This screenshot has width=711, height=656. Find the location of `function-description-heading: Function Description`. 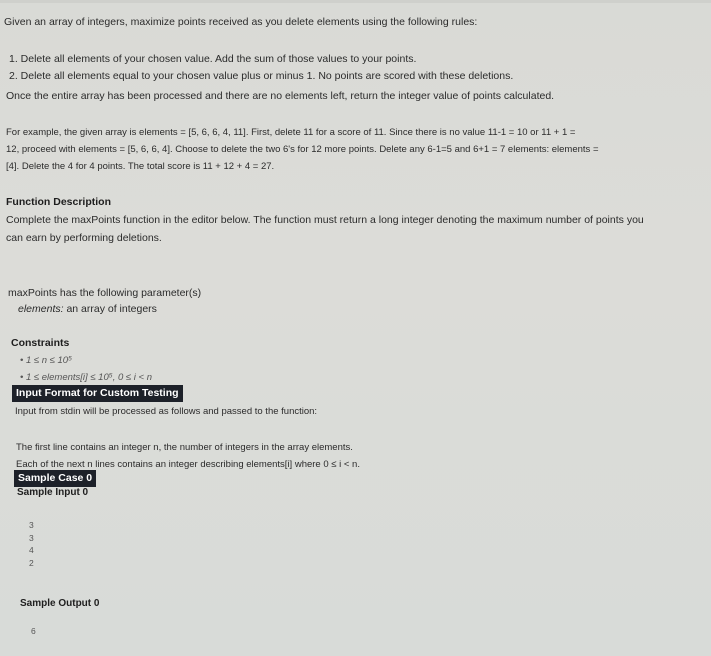

function-description-heading: Function Description is located at coordinates (58, 202).